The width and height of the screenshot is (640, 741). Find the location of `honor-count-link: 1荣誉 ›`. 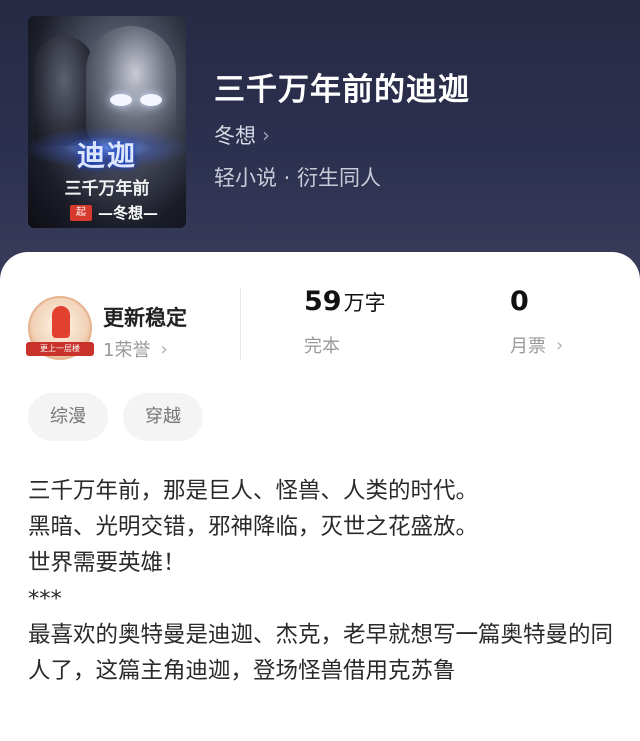

honor-count-link: 1荣誉 › is located at coordinates (135, 349).